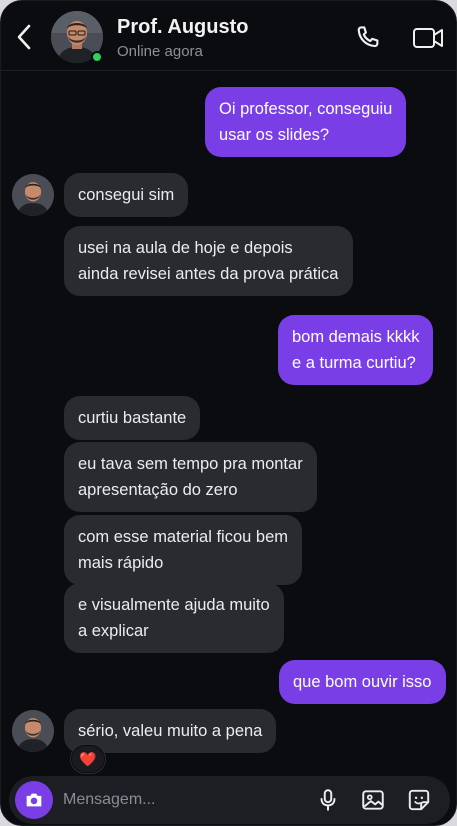  I want to click on contact-avatar, so click(78, 38).